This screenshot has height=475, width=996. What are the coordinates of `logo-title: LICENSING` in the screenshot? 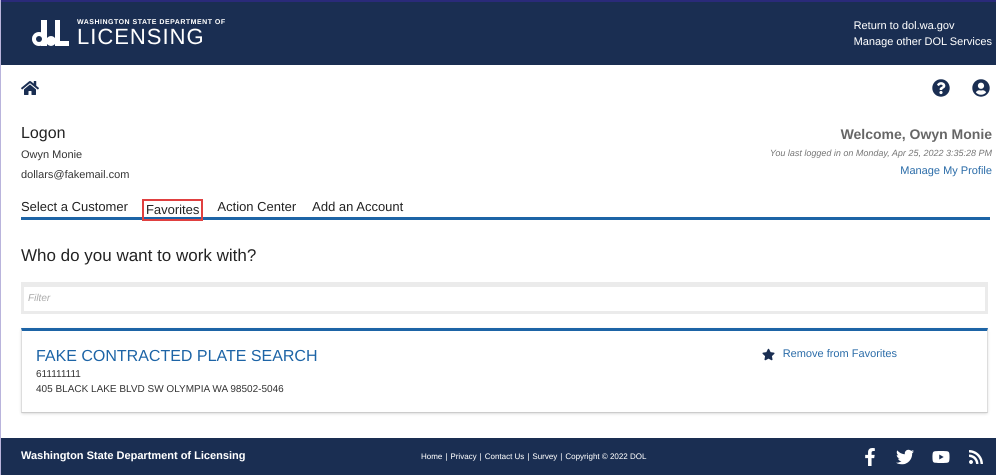 It's located at (141, 37).